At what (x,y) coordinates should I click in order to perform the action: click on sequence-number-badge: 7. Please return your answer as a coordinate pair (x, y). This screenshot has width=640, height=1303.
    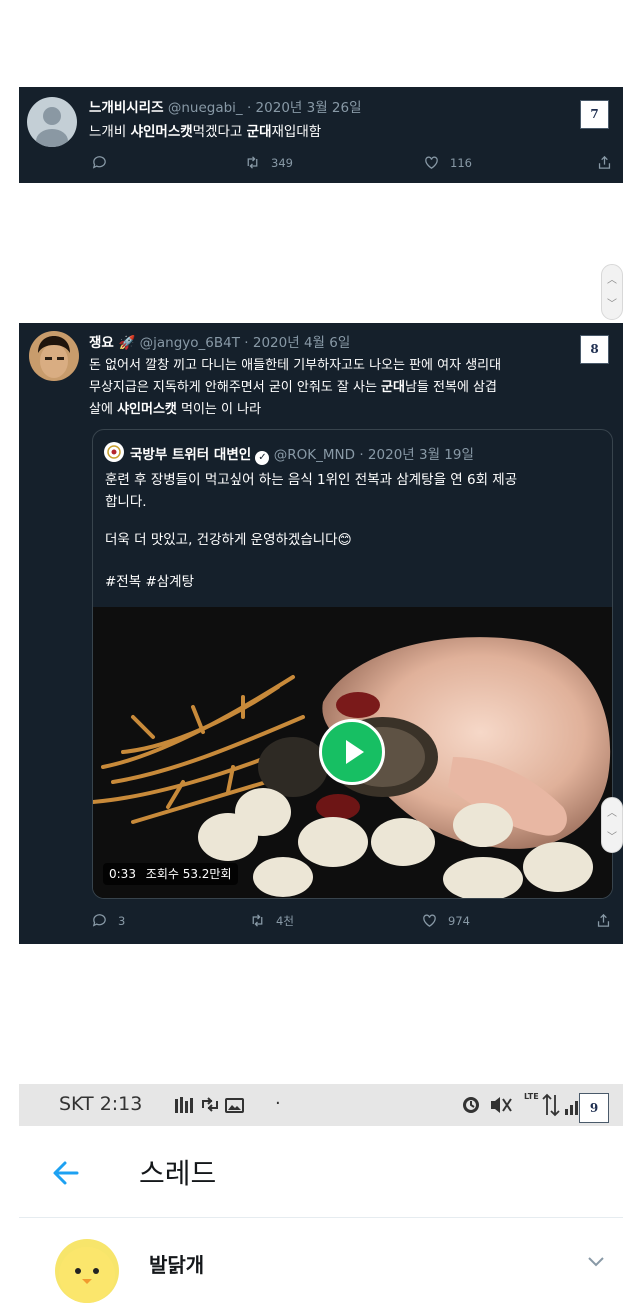
    Looking at the image, I should click on (594, 114).